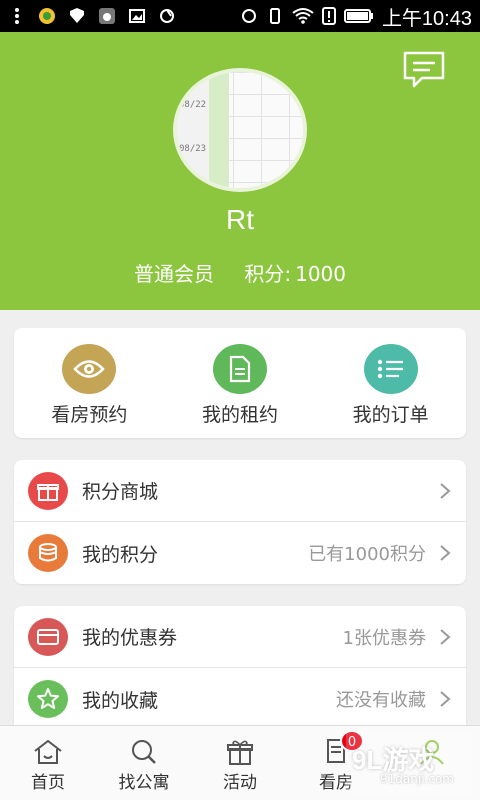  Describe the element at coordinates (77, 15) in the screenshot. I see `shield-icon` at that location.